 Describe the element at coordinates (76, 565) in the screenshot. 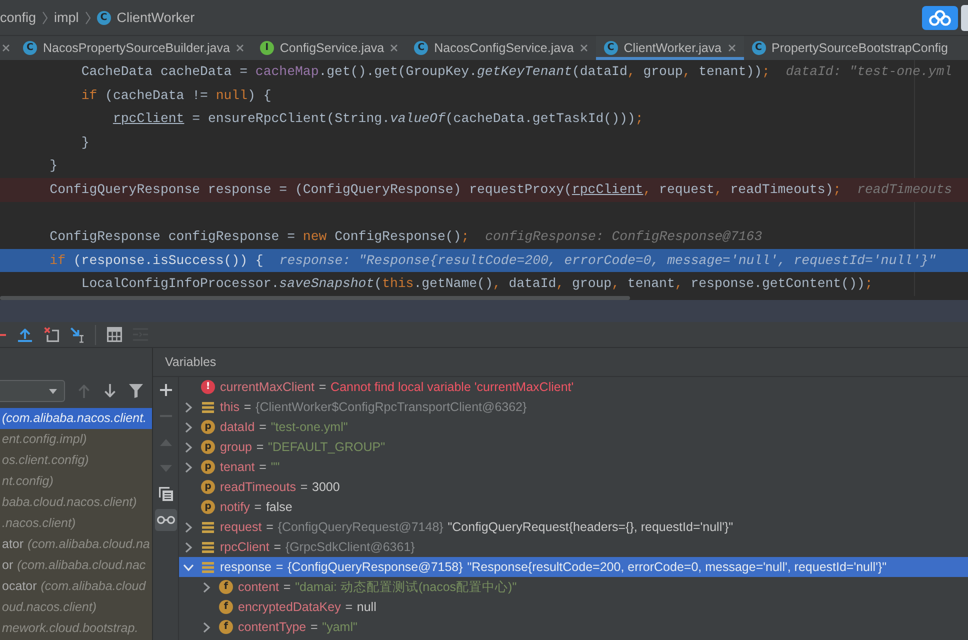

I see `stack-frame: or (com.alibaba.cloud.nac` at that location.